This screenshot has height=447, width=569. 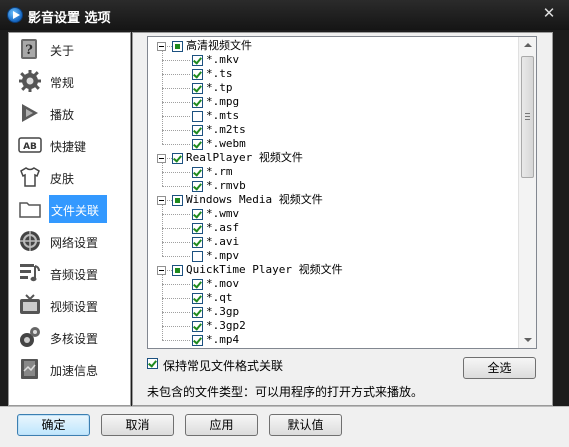 What do you see at coordinates (333, 116) in the screenshot?
I see `tree-item-row: *.mts` at bounding box center [333, 116].